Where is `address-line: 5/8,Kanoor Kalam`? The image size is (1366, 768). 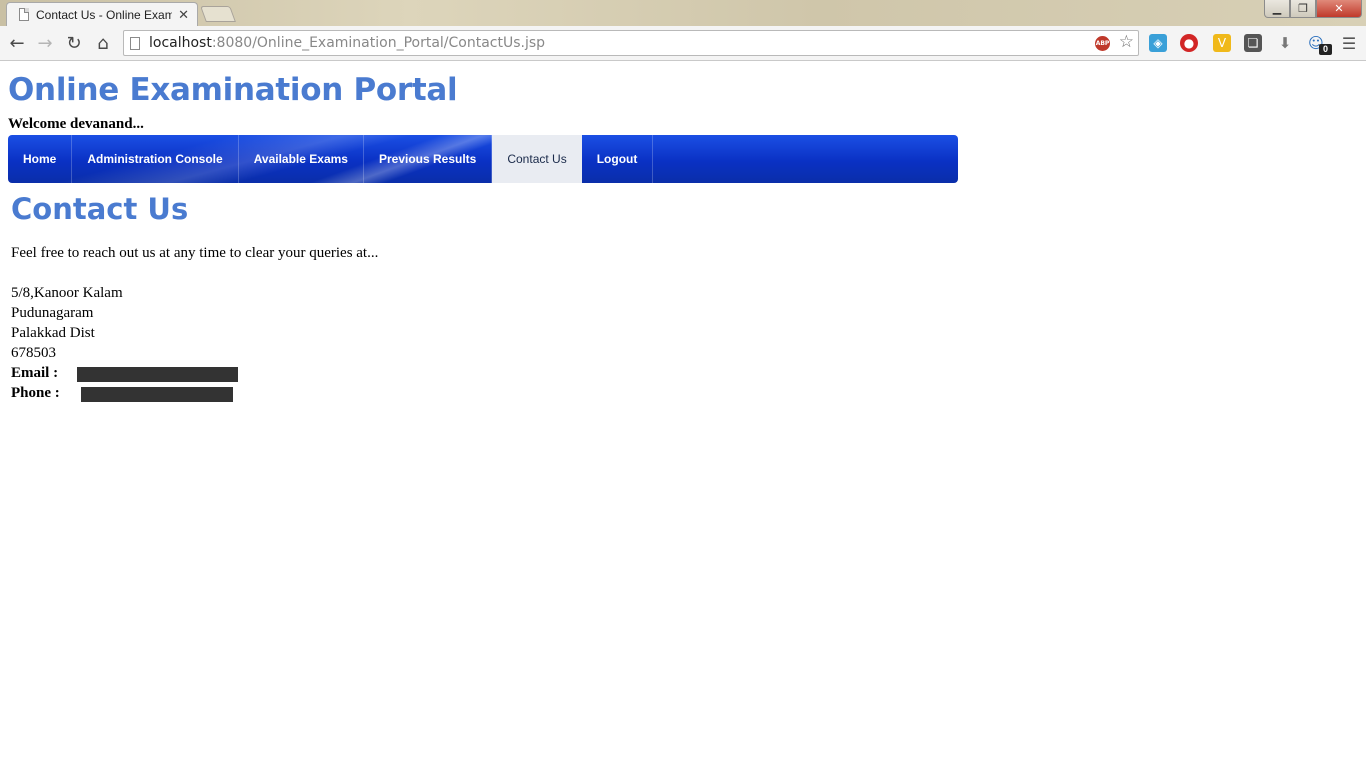 address-line: 5/8,Kanoor Kalam is located at coordinates (67, 293).